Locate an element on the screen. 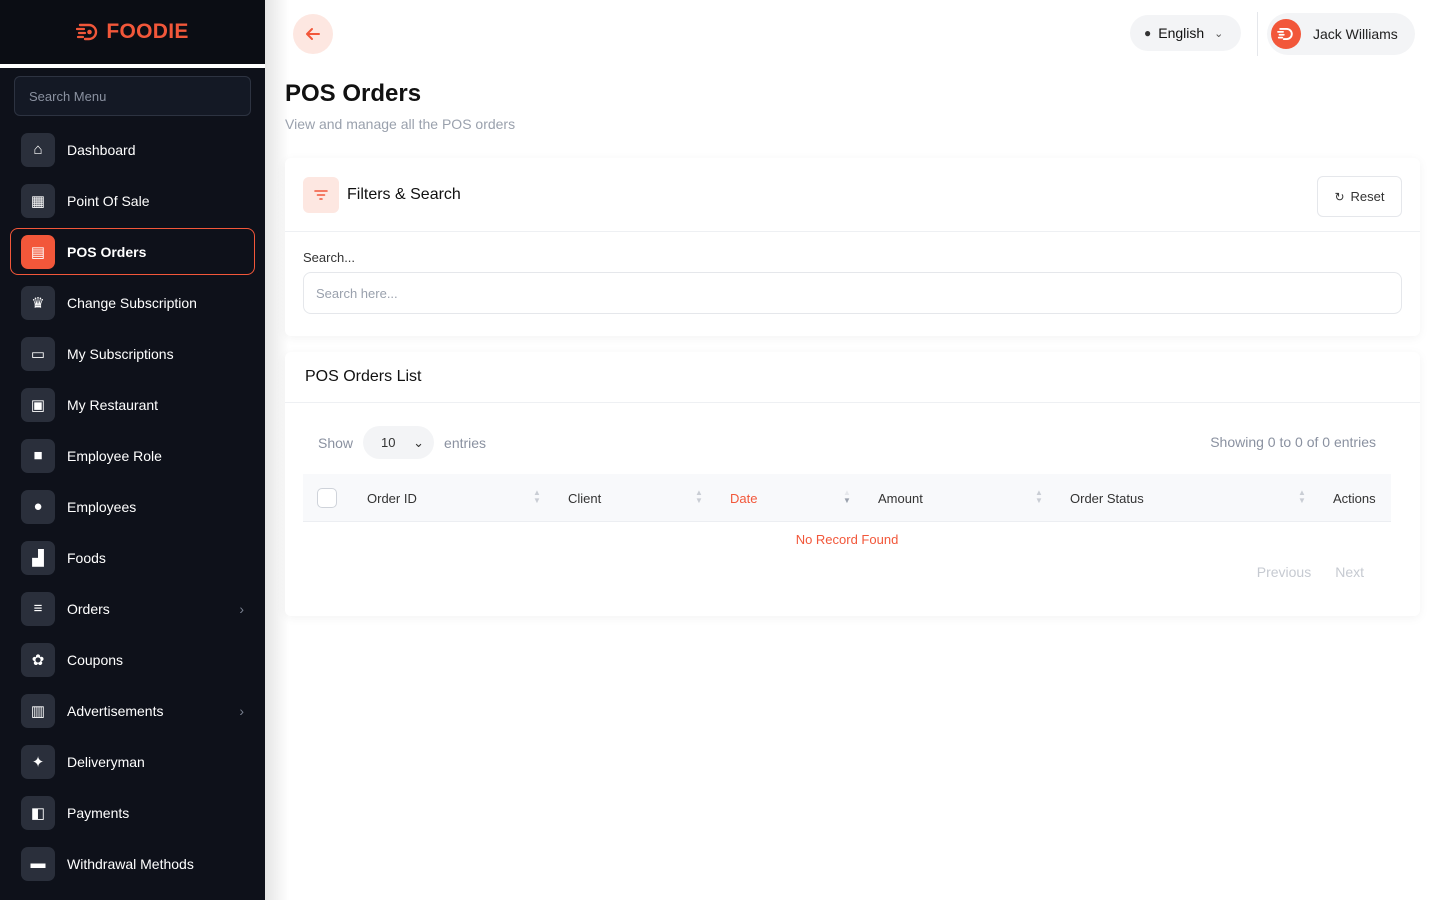  sidebar-item-point-of-sale: ▦ Point Of Sale is located at coordinates (132, 200).